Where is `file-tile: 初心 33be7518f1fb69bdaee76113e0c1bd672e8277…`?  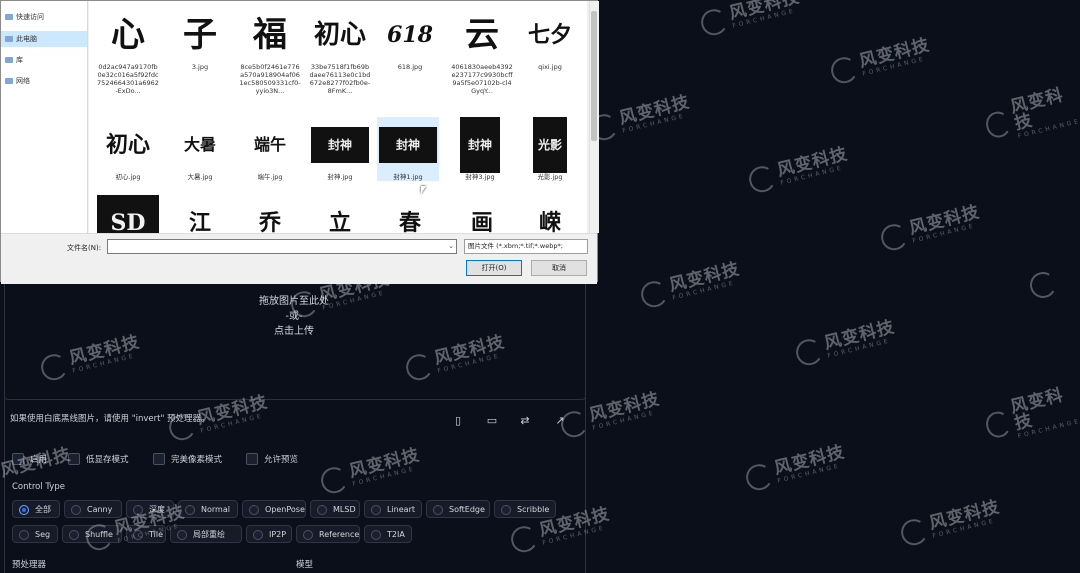 file-tile: 初心 33be7518f1fb69bdaee76113e0c1bd672e8277… is located at coordinates (340, 51).